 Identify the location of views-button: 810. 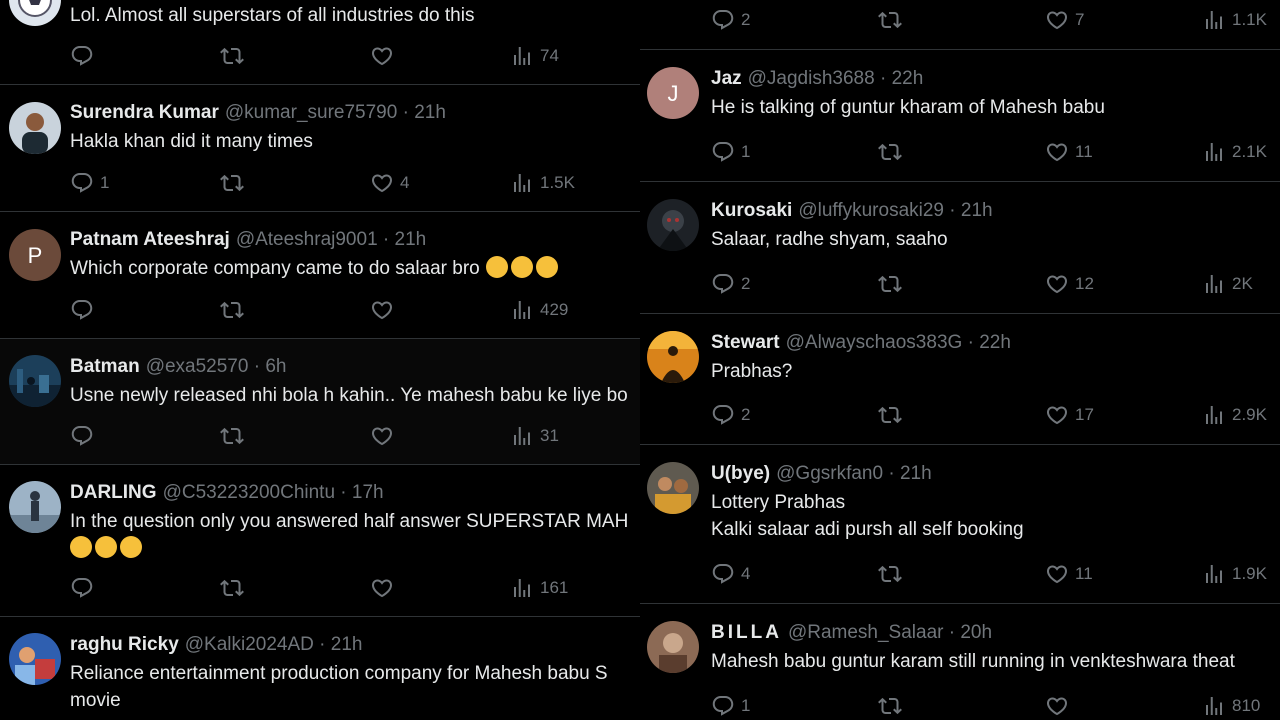
(1231, 706).